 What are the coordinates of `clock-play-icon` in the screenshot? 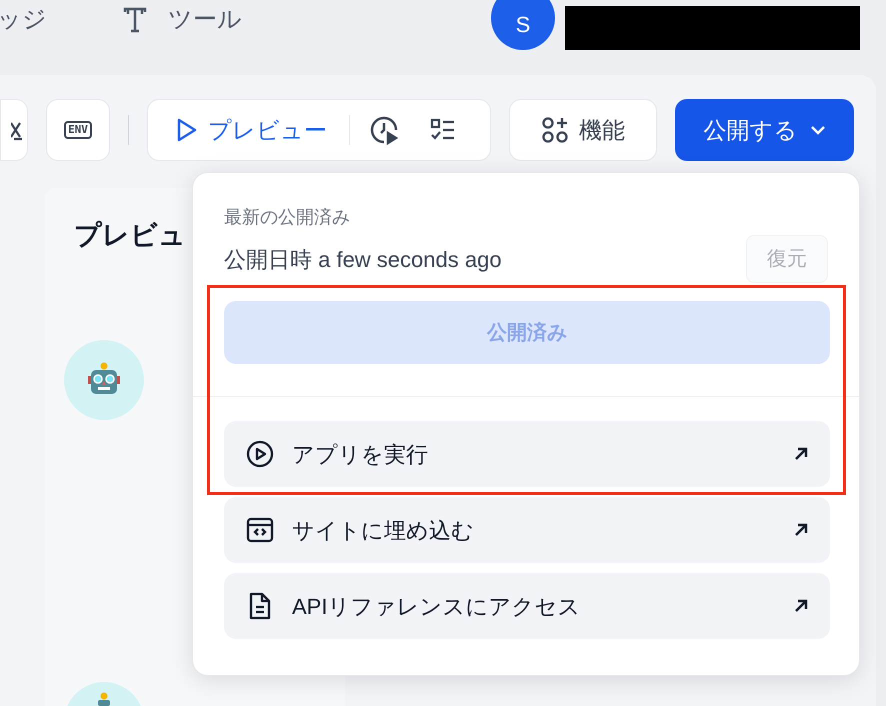 It's located at (384, 130).